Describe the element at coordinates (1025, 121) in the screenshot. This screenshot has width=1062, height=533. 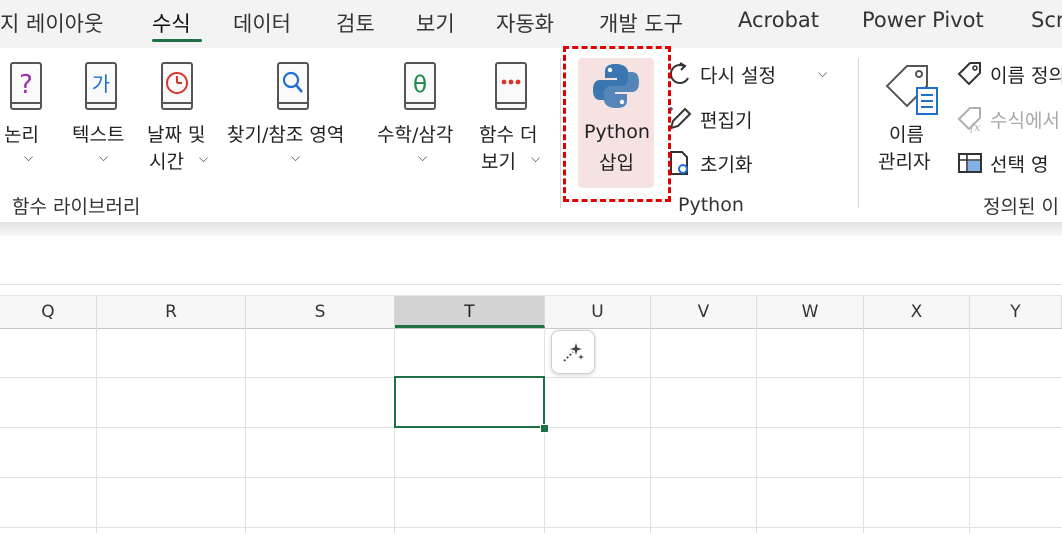
I see `use-in-formula-label: 수식에서` at that location.